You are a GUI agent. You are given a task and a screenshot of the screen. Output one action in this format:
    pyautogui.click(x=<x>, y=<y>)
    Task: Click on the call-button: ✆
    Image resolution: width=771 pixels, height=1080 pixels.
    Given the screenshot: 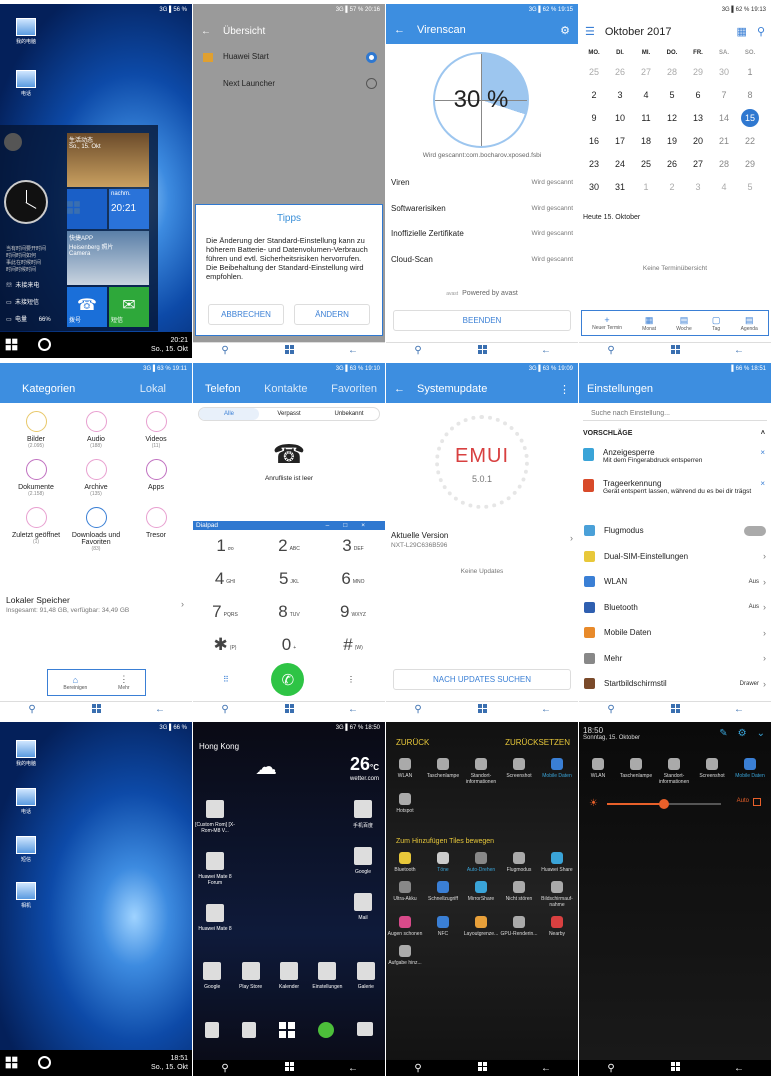 What is the action you would take?
    pyautogui.click(x=288, y=679)
    